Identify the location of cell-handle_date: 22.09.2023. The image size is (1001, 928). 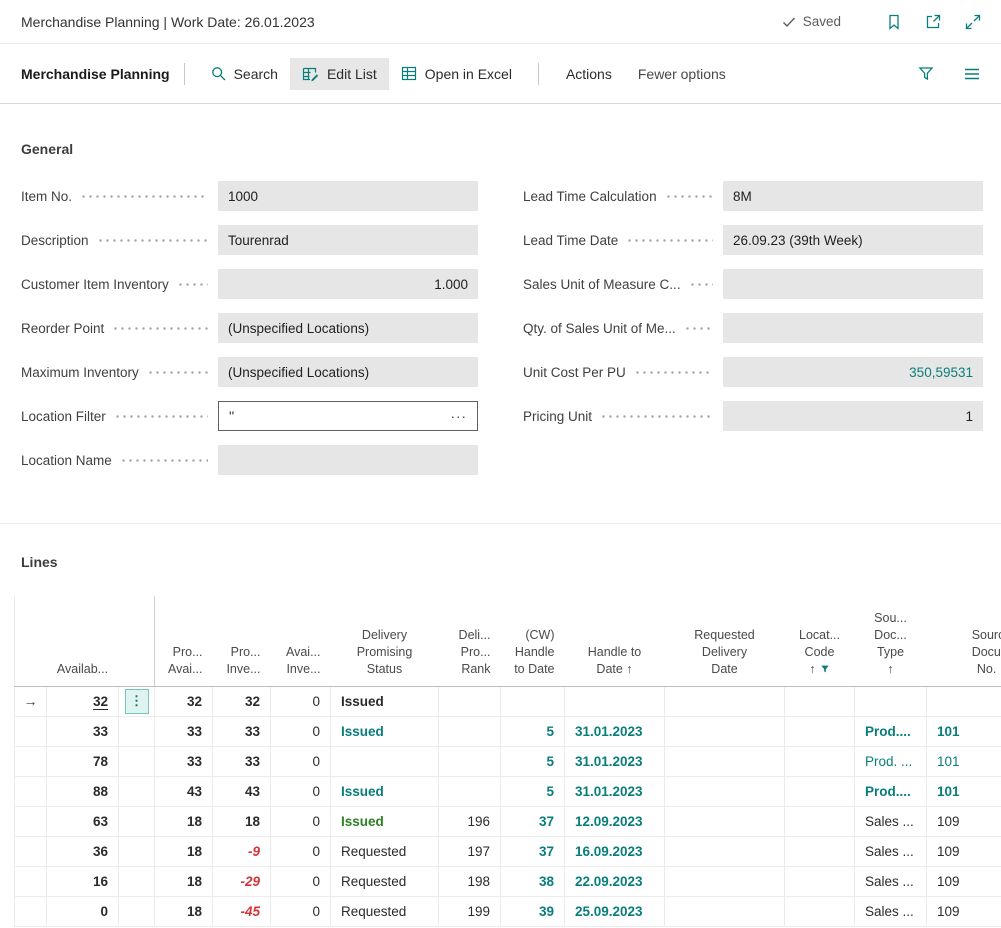
(614, 881).